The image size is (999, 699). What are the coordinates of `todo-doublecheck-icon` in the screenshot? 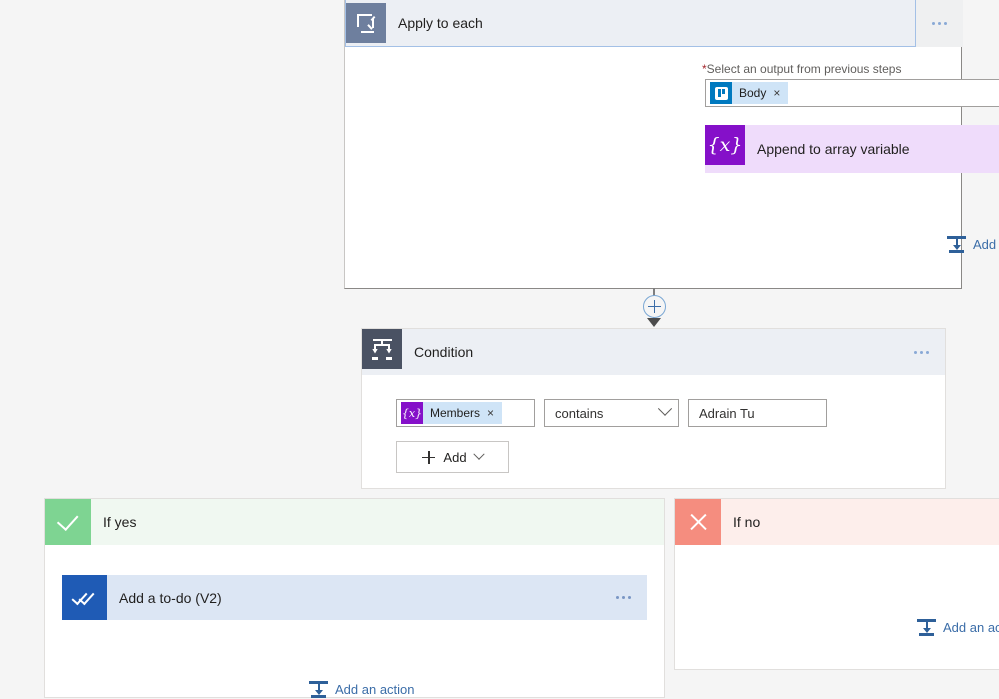 It's located at (84, 597).